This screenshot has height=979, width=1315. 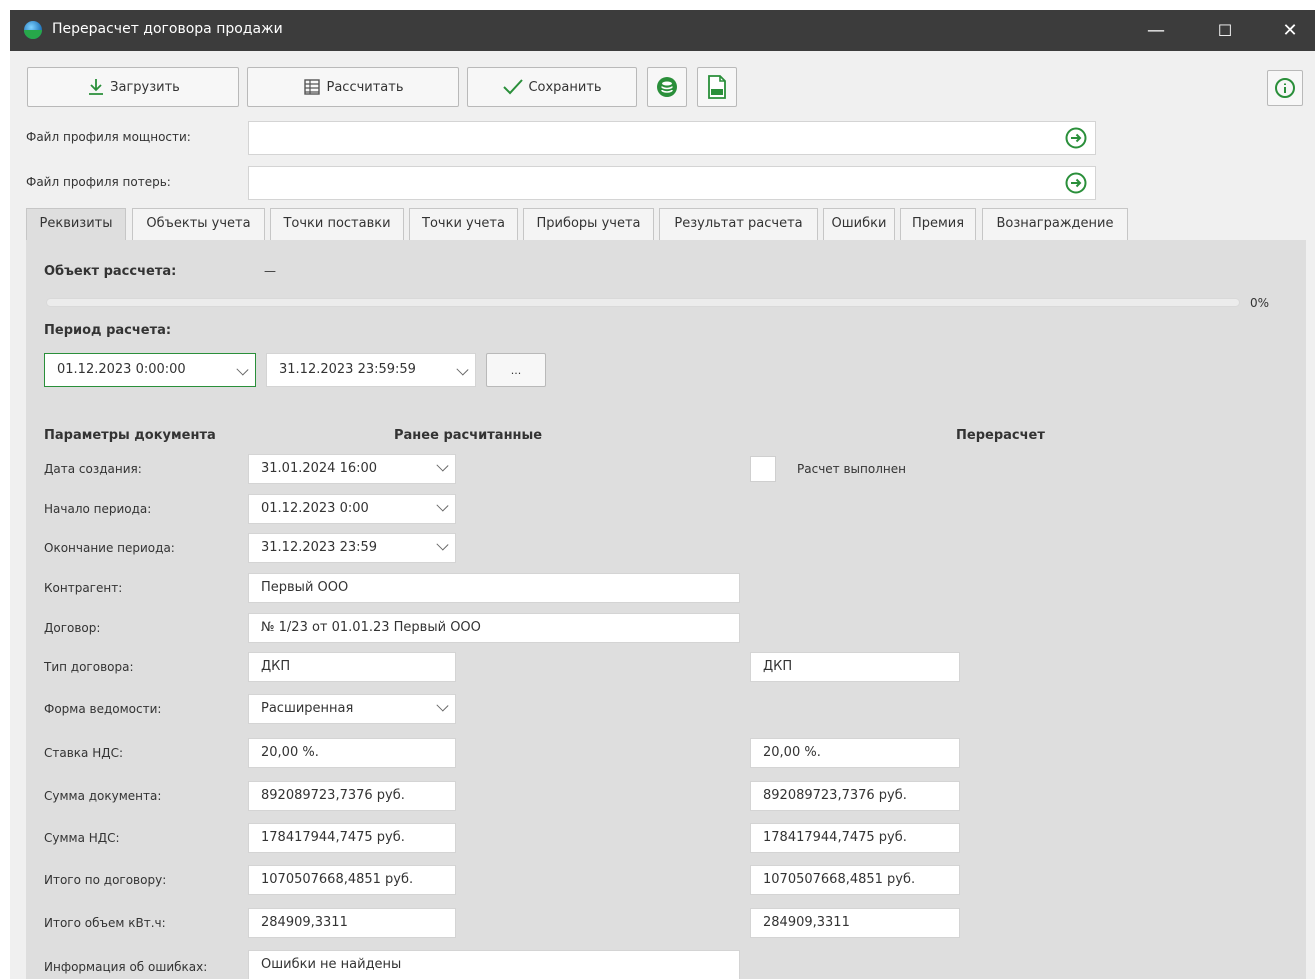 I want to click on doc-sum-prev-field: 892089723,7376 руб., so click(x=352, y=796).